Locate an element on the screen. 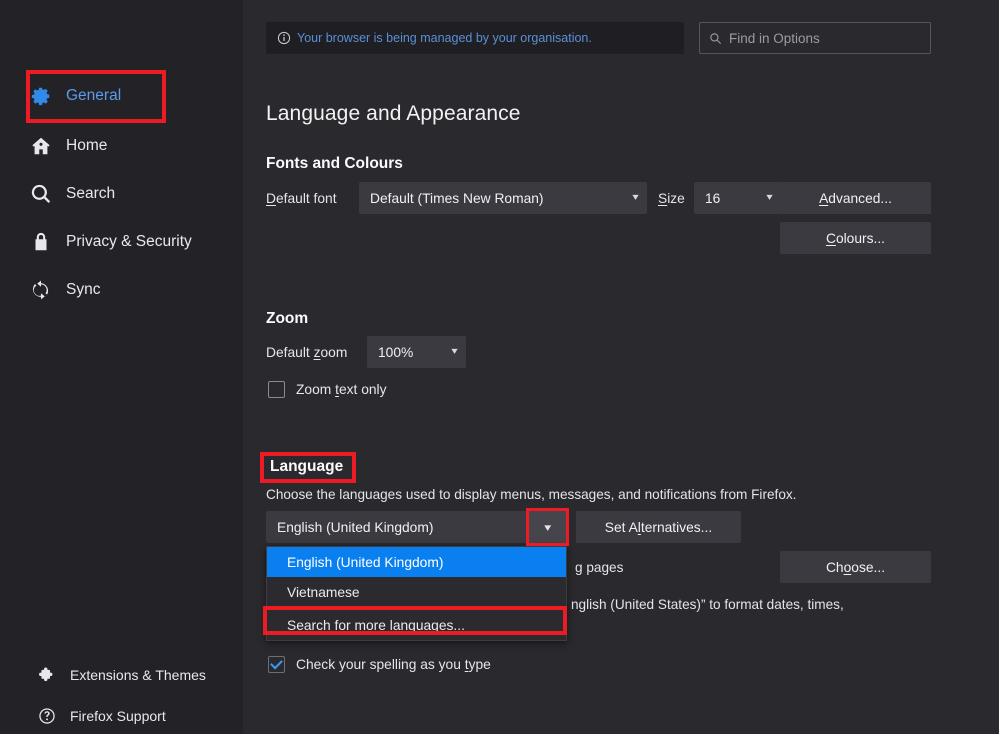  default-font-label: Default font is located at coordinates (301, 198).